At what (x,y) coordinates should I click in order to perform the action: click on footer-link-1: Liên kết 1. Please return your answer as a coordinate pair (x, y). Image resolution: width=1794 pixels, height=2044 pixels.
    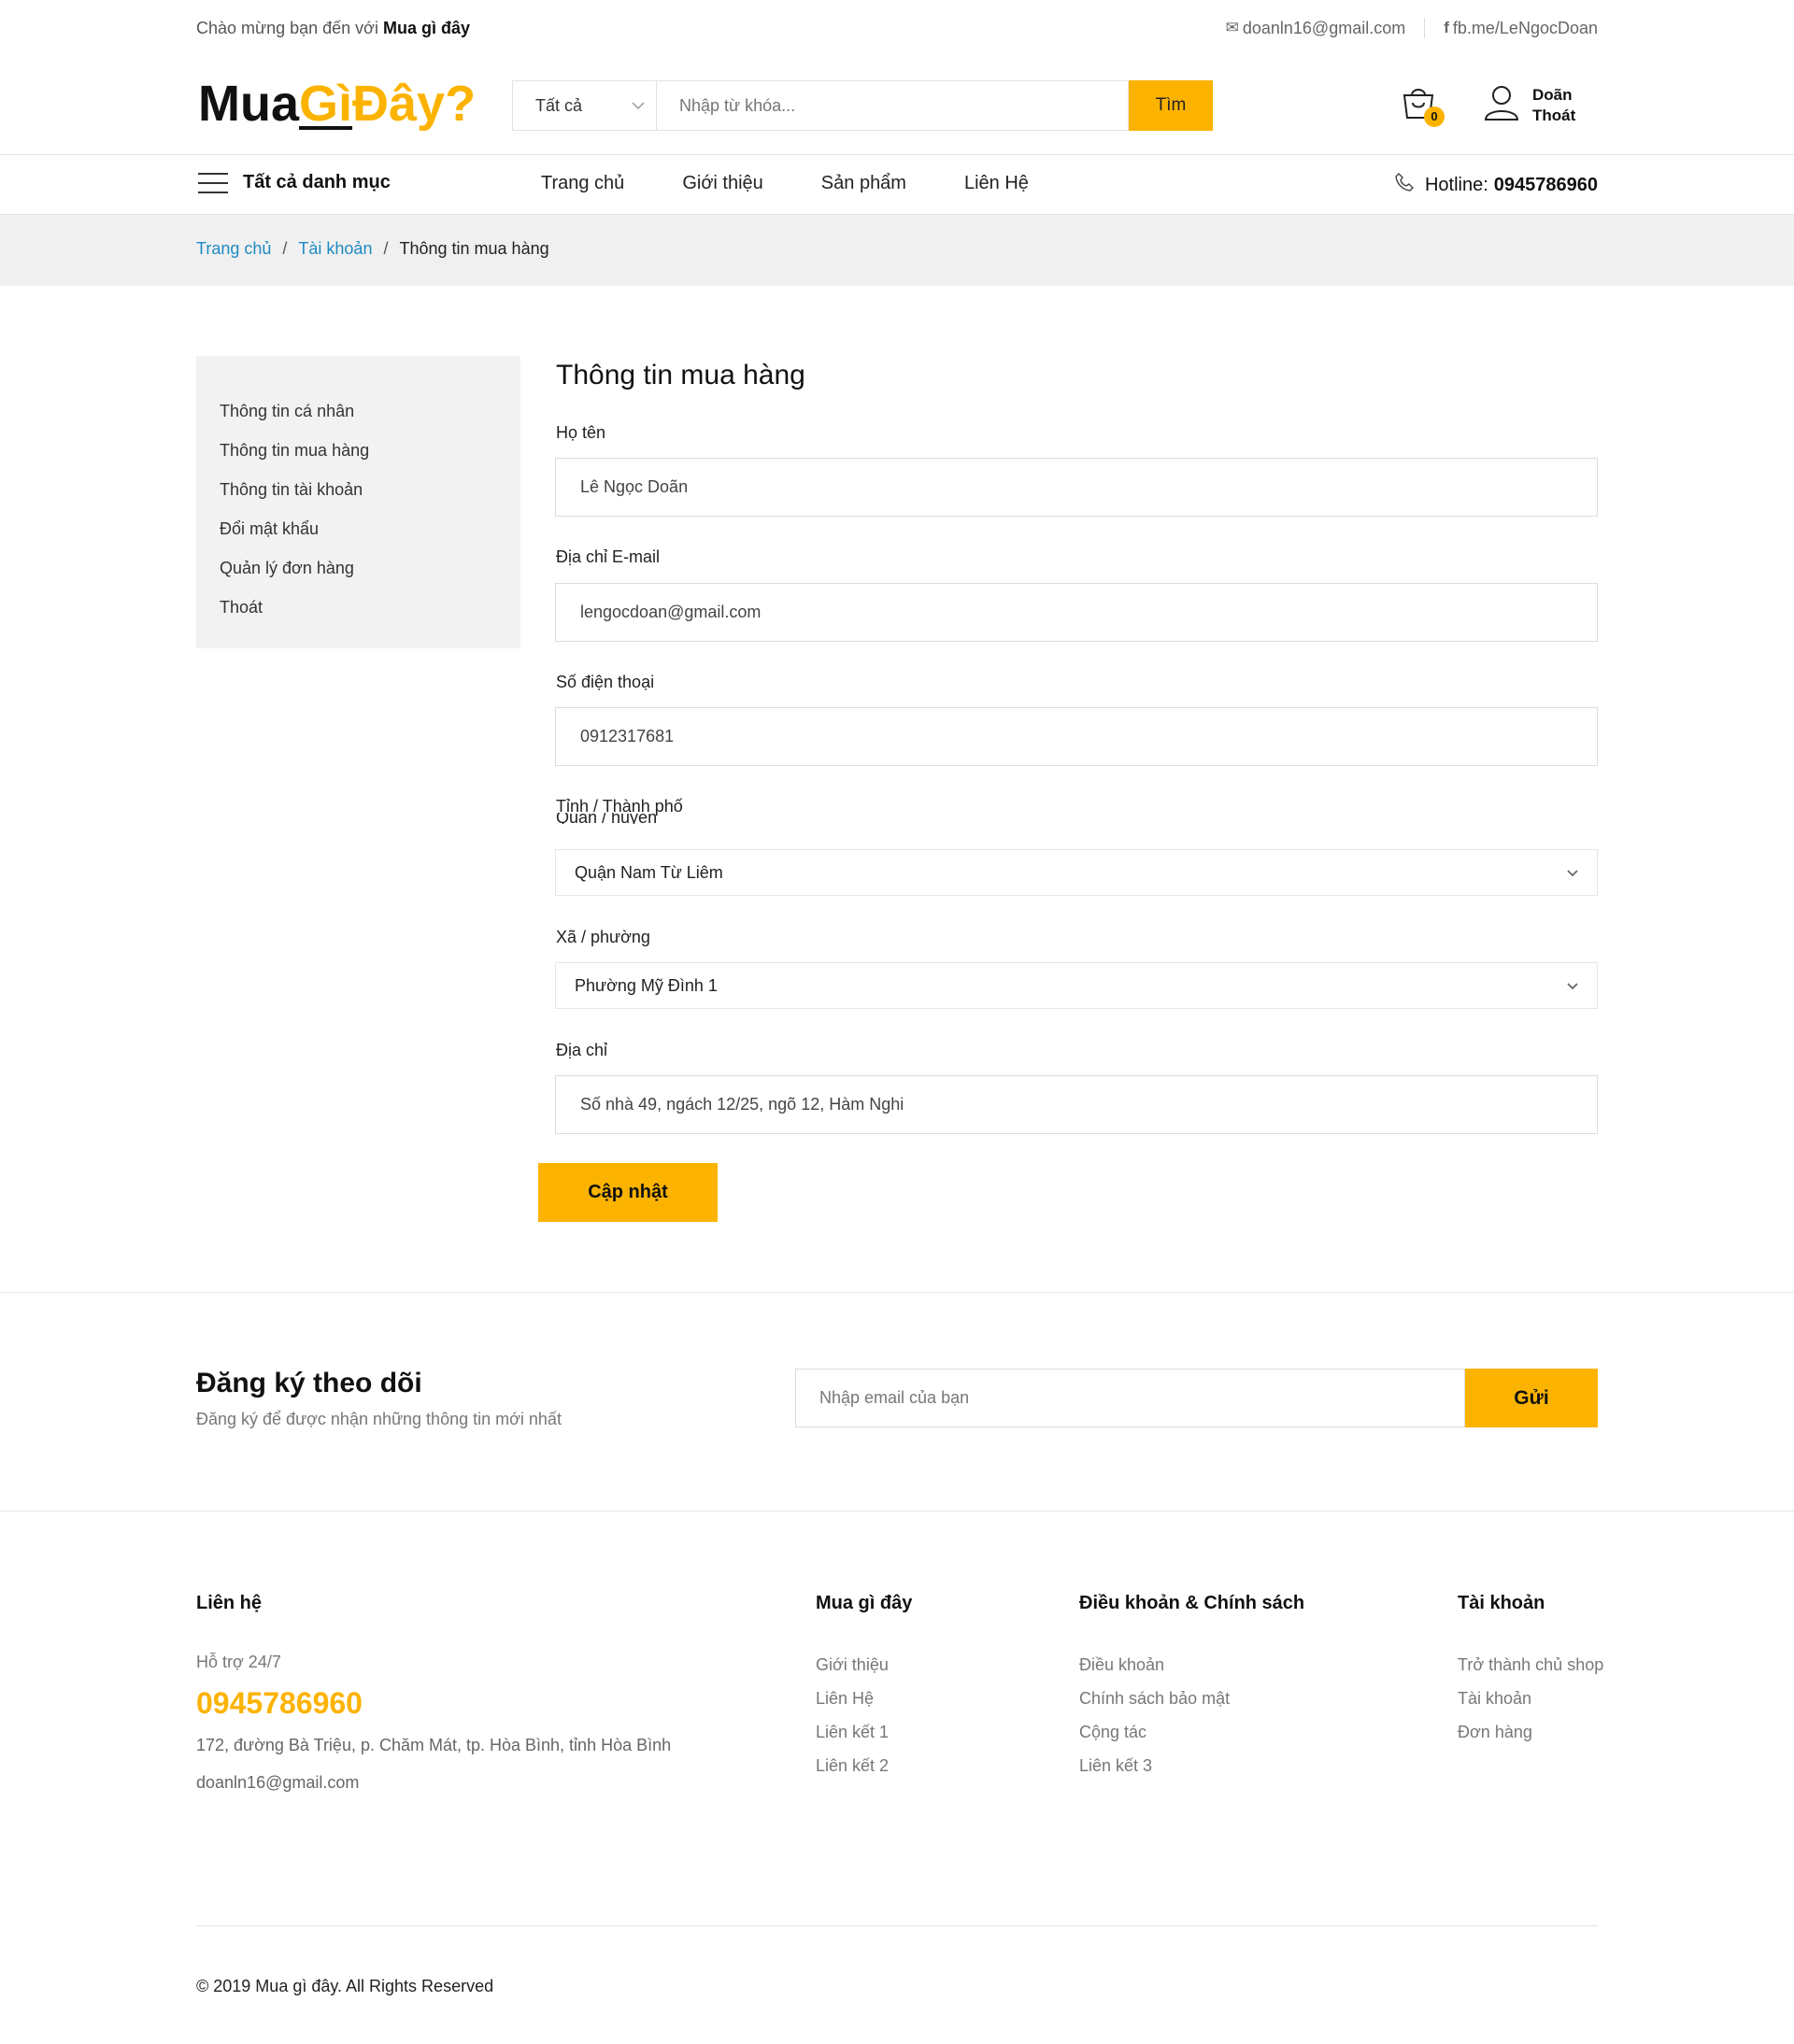
    Looking at the image, I should click on (852, 1739).